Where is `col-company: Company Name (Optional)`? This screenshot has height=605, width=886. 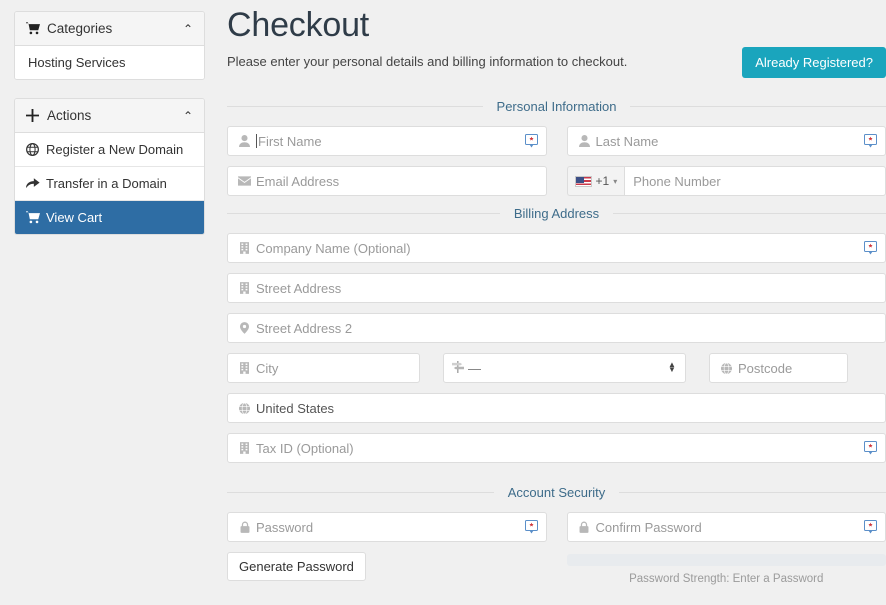
col-company: Company Name (Optional) is located at coordinates (556, 248).